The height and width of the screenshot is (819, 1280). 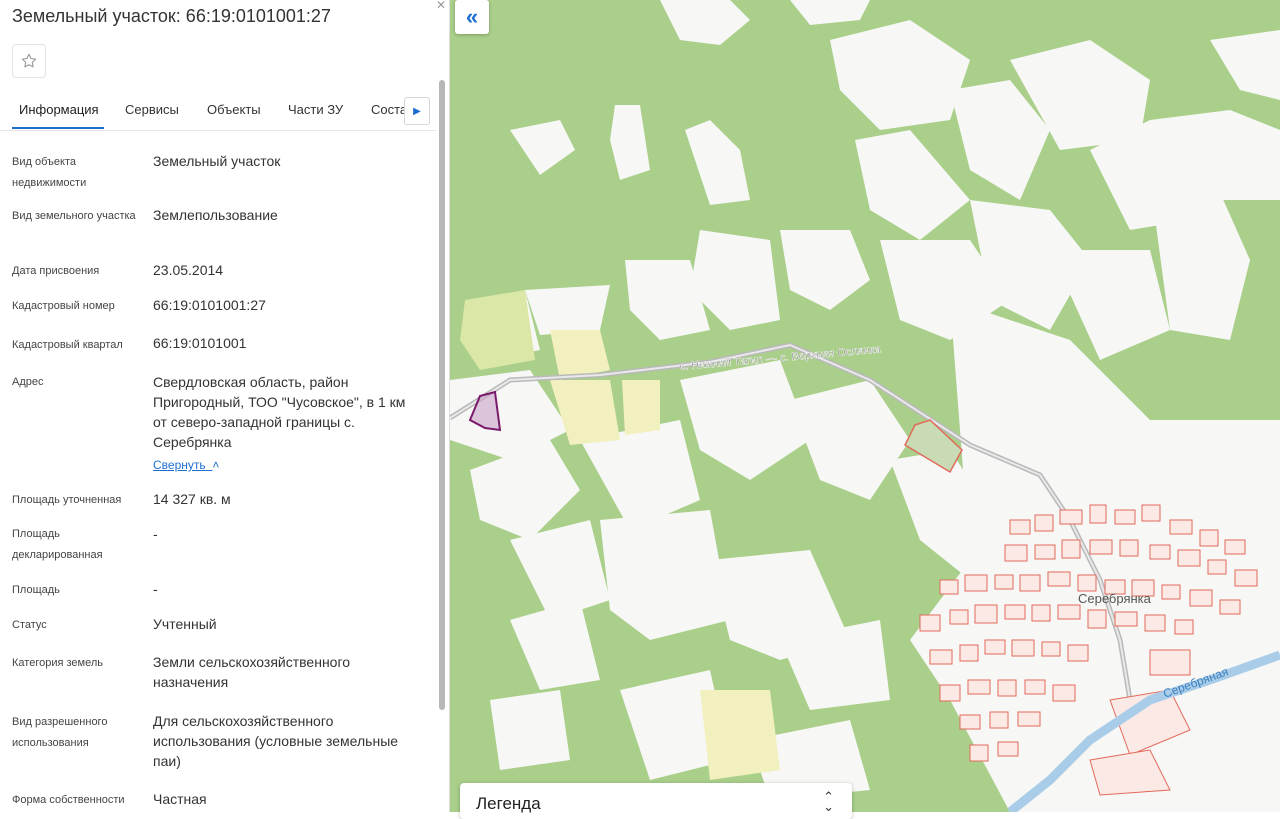 What do you see at coordinates (417, 111) in the screenshot?
I see `tabs-scroll-right-button: ▶` at bounding box center [417, 111].